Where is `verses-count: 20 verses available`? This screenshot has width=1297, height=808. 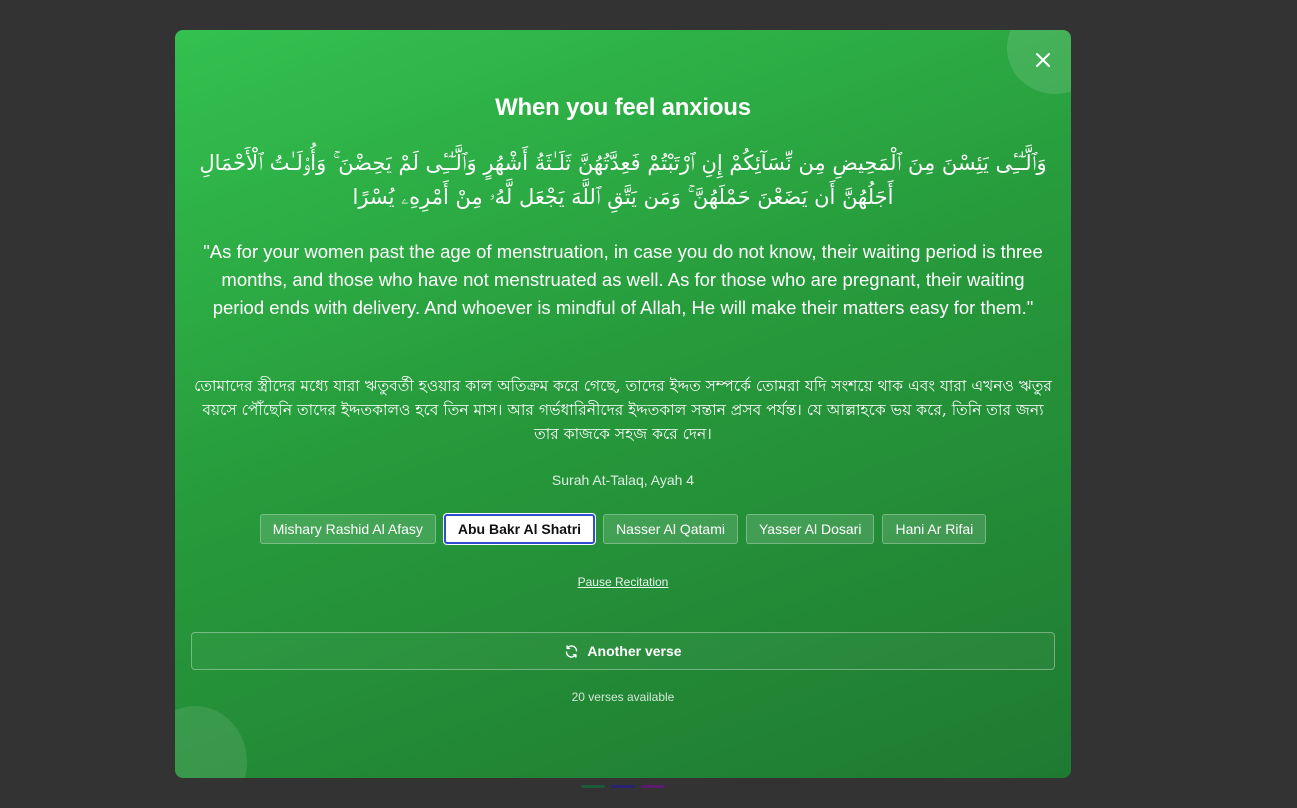
verses-count: 20 verses available is located at coordinates (623, 697).